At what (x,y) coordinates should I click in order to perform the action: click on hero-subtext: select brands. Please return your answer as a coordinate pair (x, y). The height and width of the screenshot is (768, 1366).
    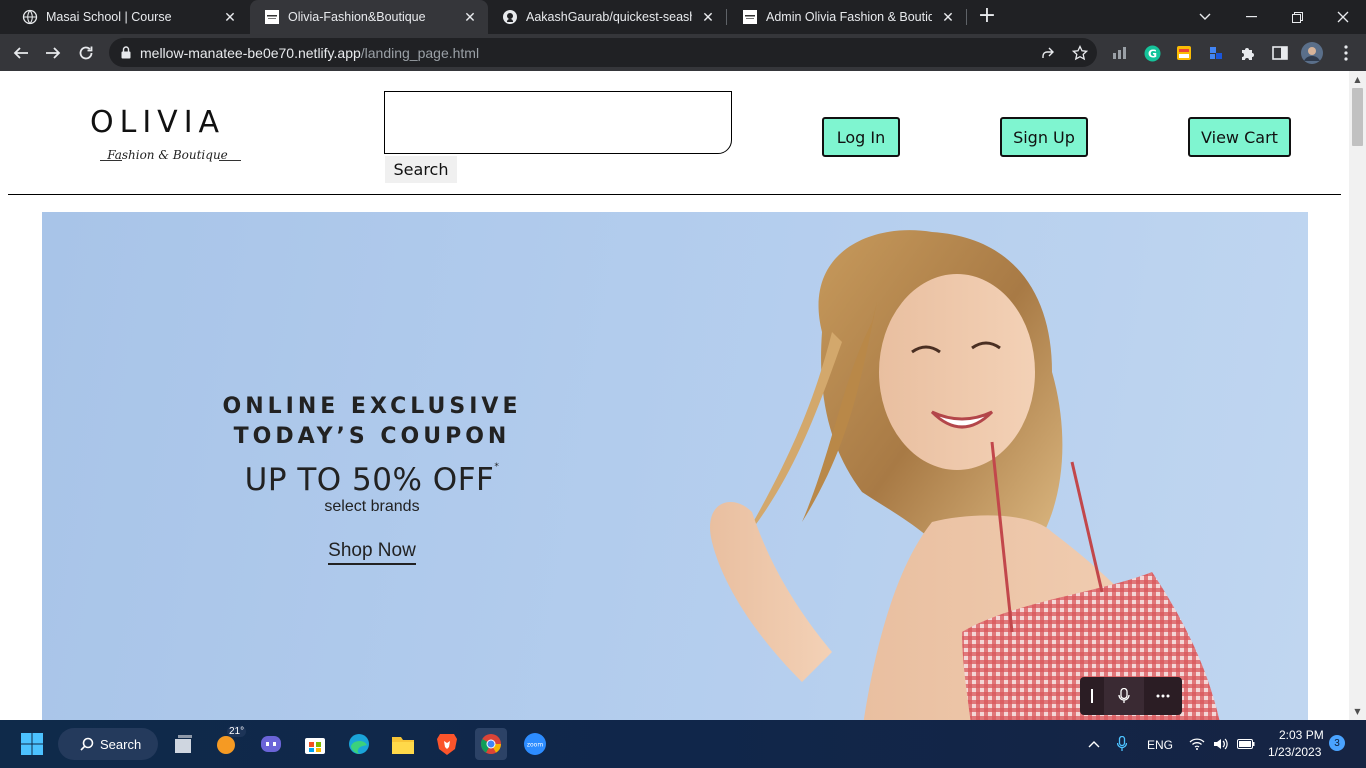
    Looking at the image, I should click on (372, 506).